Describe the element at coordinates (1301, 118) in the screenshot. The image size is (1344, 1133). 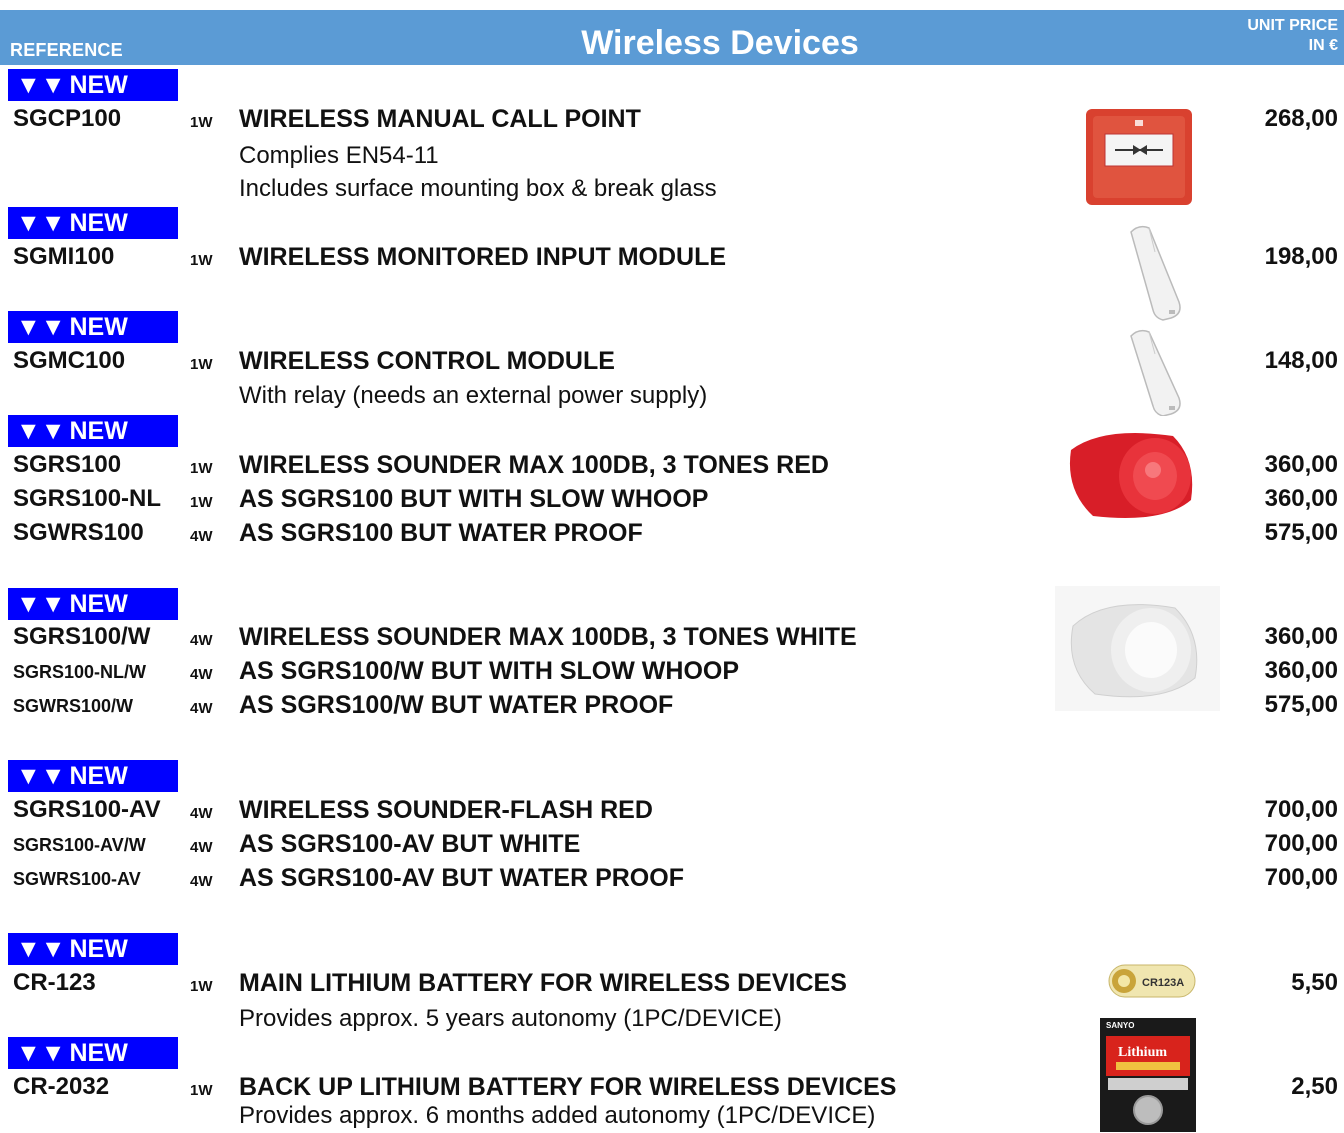
I see `product-price: 268,00` at that location.